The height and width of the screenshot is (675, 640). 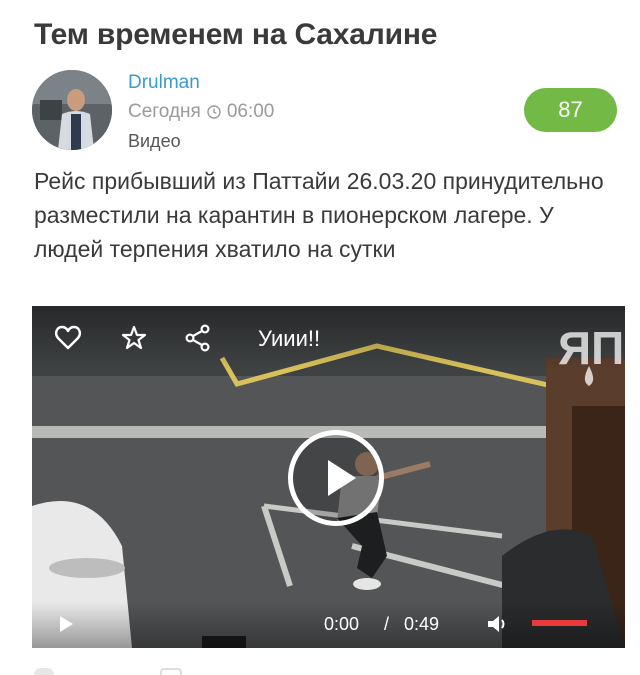 I want to click on video-title: Уиии!!, so click(x=289, y=338).